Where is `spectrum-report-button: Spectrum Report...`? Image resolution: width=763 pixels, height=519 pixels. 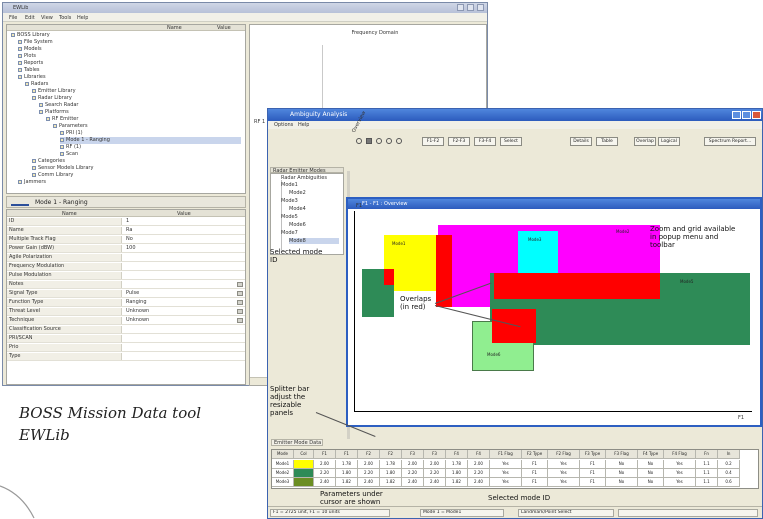
spectrum-report-button: Spectrum Report... is located at coordinates (730, 141).